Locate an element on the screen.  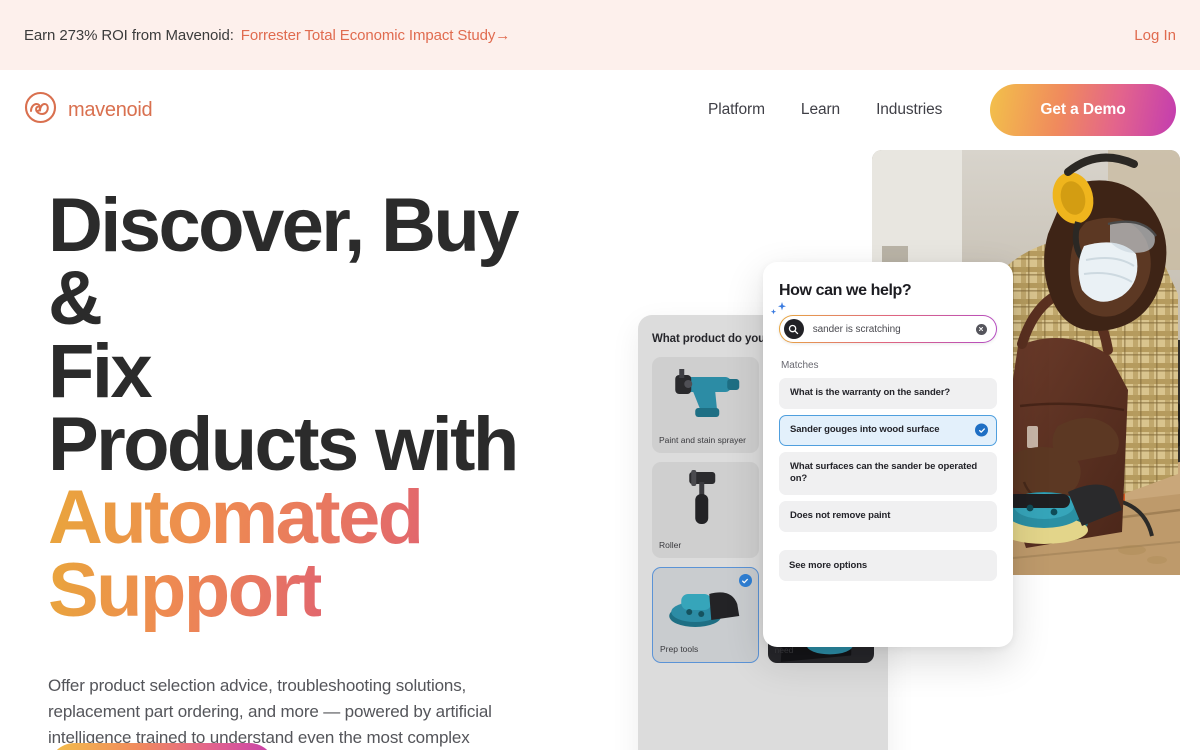
orbital-sander-icon is located at coordinates (705, 604).